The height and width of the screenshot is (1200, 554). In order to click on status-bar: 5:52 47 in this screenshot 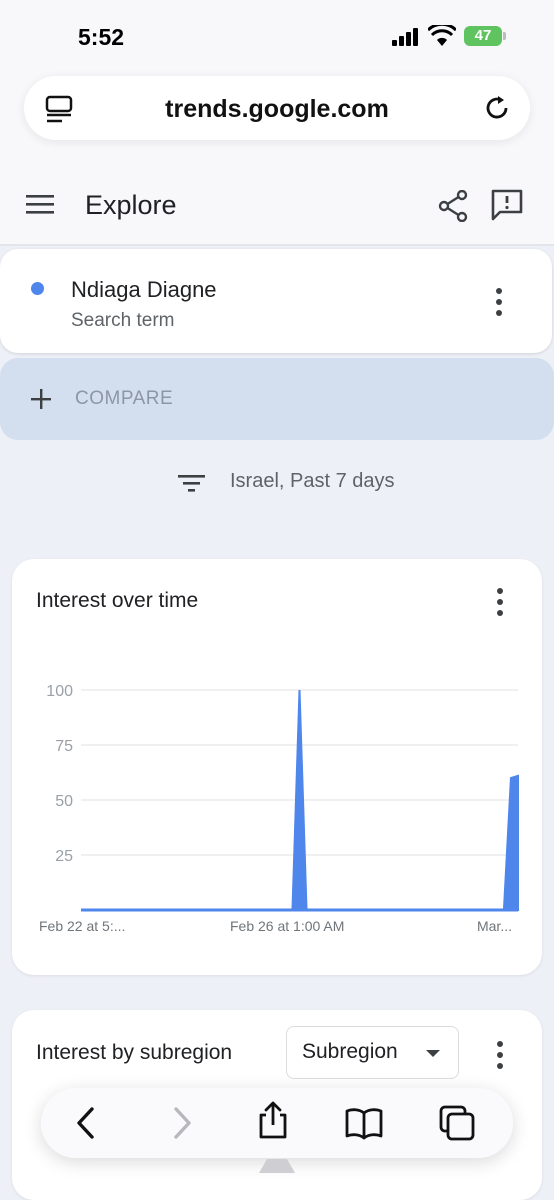, I will do `click(277, 35)`.